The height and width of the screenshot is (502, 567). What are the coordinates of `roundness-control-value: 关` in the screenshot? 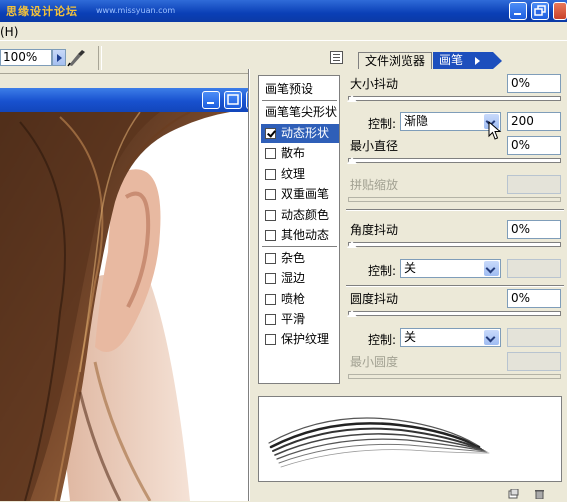 It's located at (410, 337).